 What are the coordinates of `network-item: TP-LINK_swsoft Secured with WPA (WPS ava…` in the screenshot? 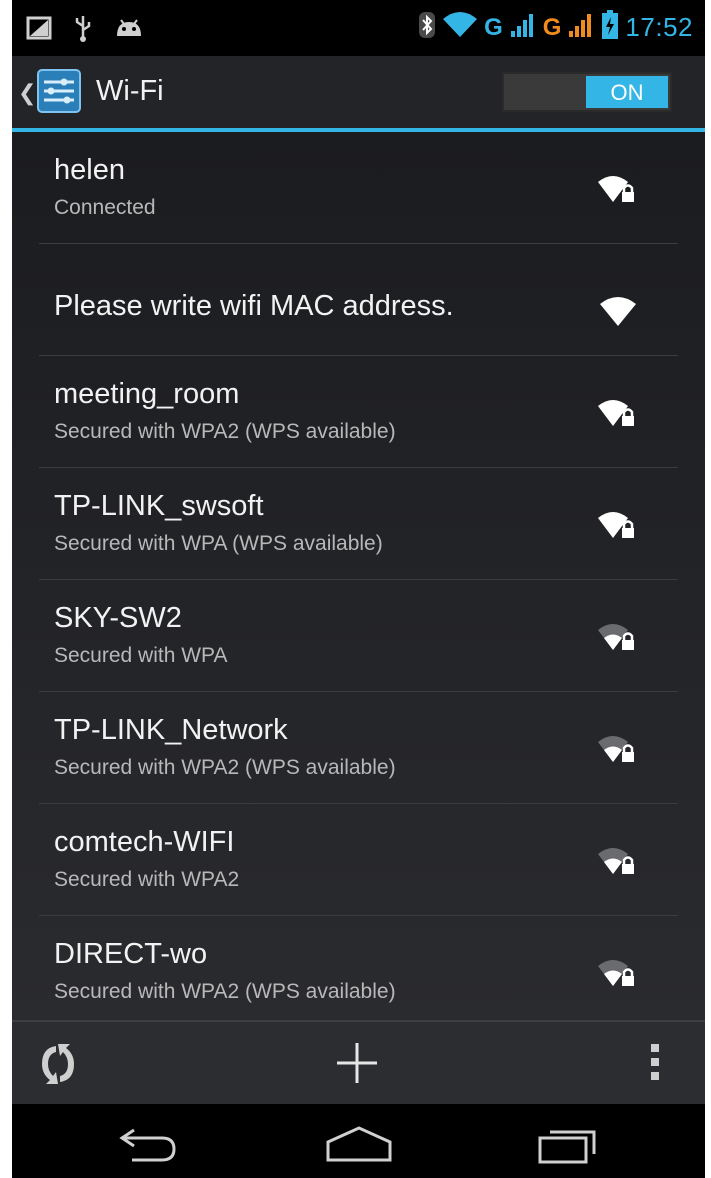 It's located at (358, 524).